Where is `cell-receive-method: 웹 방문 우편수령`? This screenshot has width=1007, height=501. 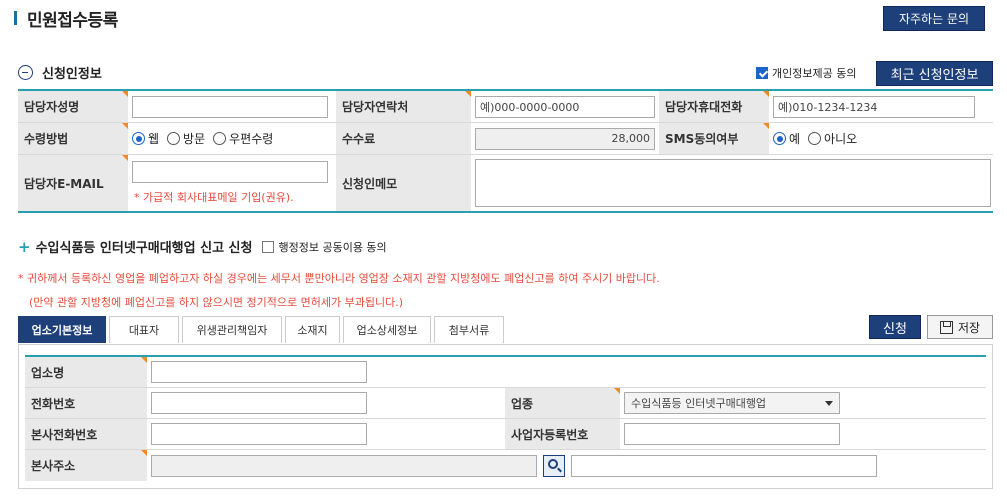
cell-receive-method: 웹 방문 우편수령 is located at coordinates (232, 138).